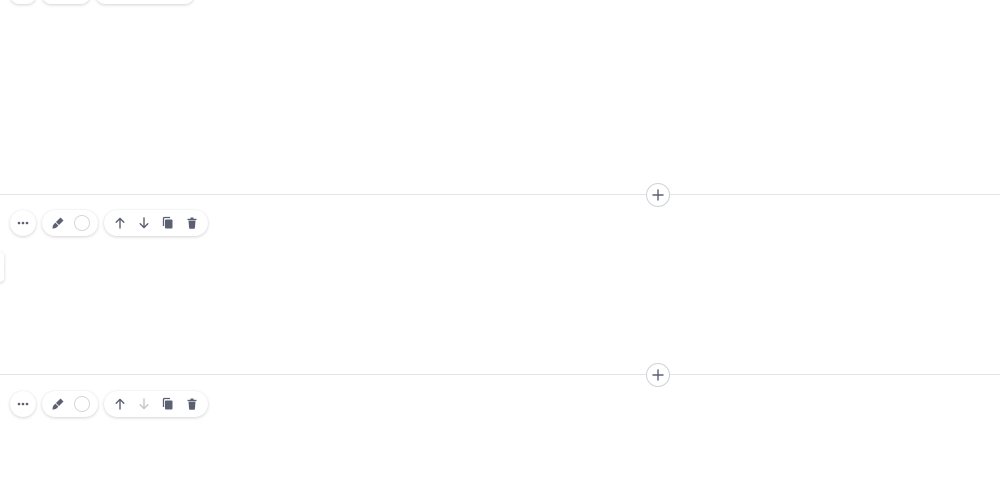 The width and height of the screenshot is (1000, 495). What do you see at coordinates (23, 2) in the screenshot?
I see `previous-more-pill` at bounding box center [23, 2].